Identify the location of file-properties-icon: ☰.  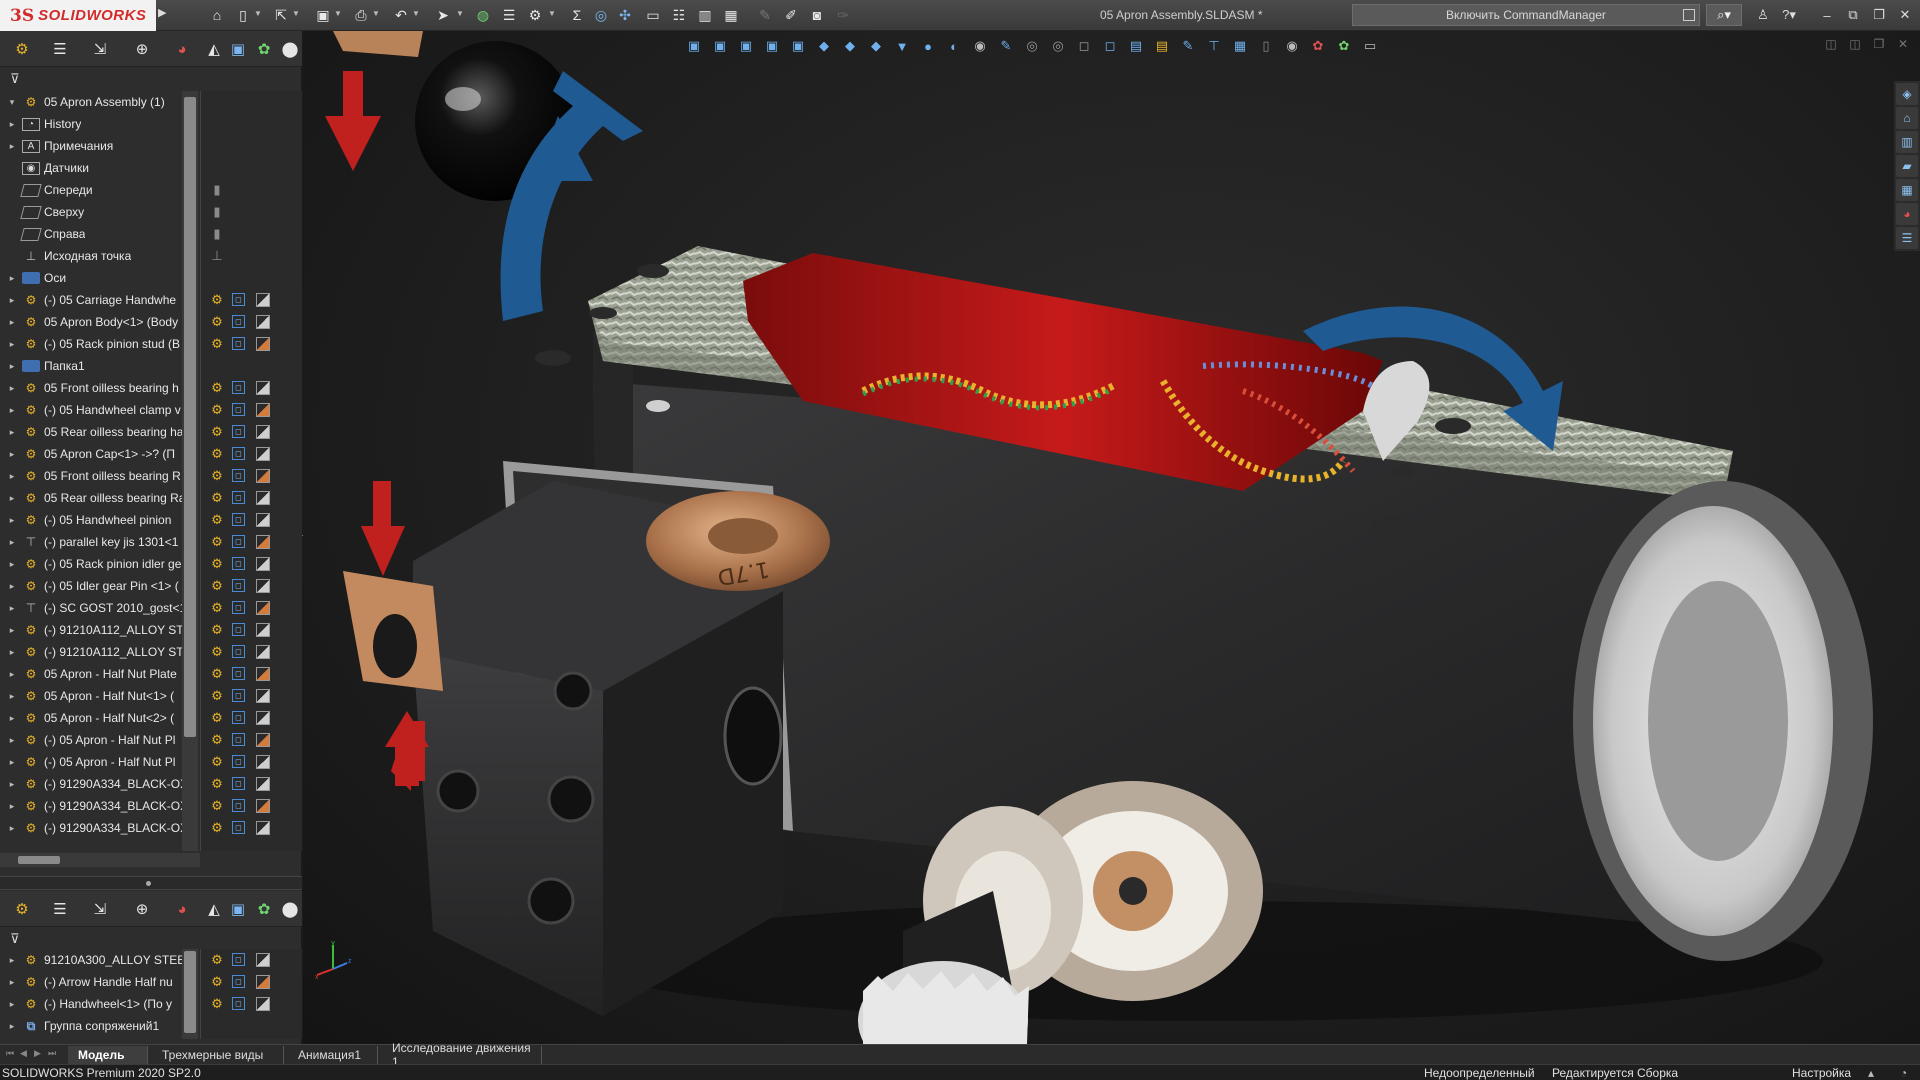
(509, 15).